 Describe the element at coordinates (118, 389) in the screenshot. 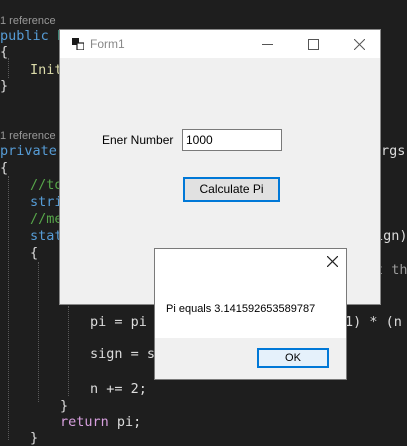

I see `code-line: n += 2;` at that location.